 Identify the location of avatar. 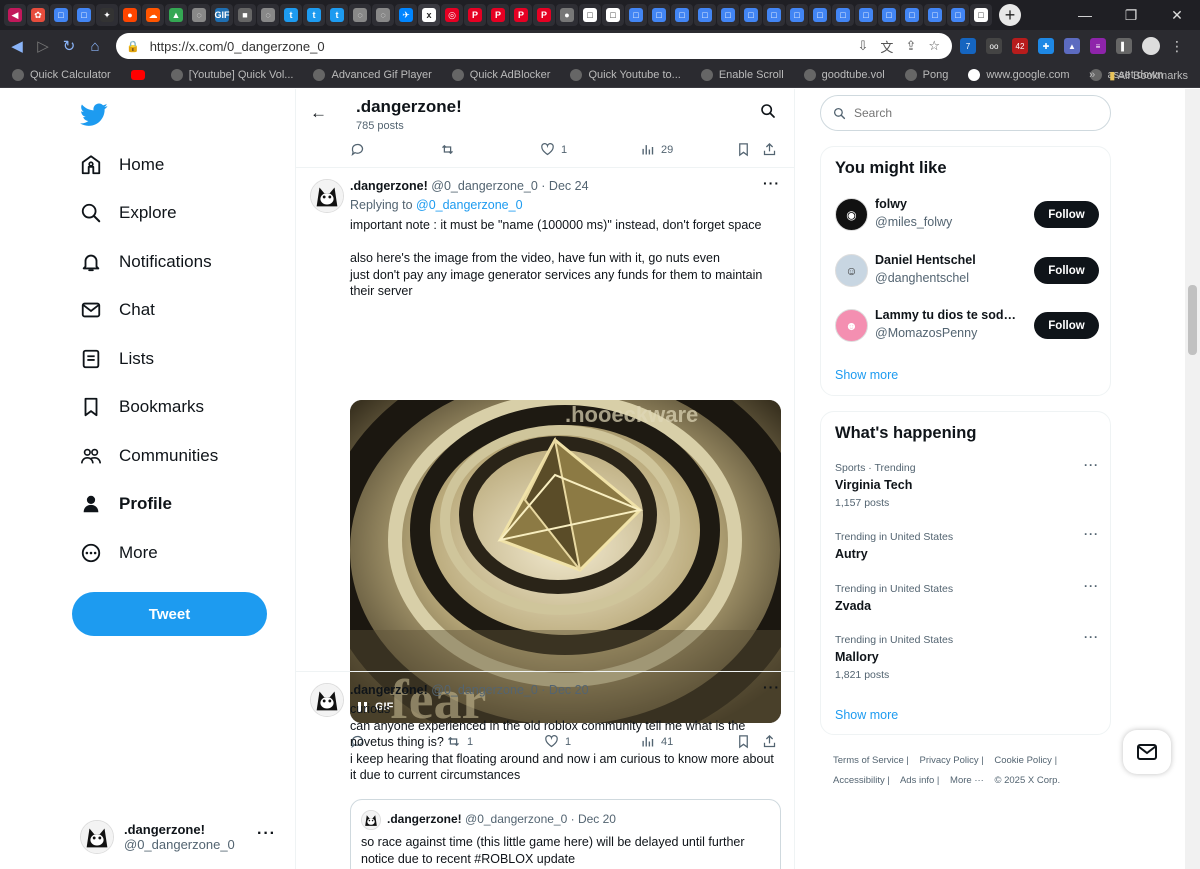
(327, 700).